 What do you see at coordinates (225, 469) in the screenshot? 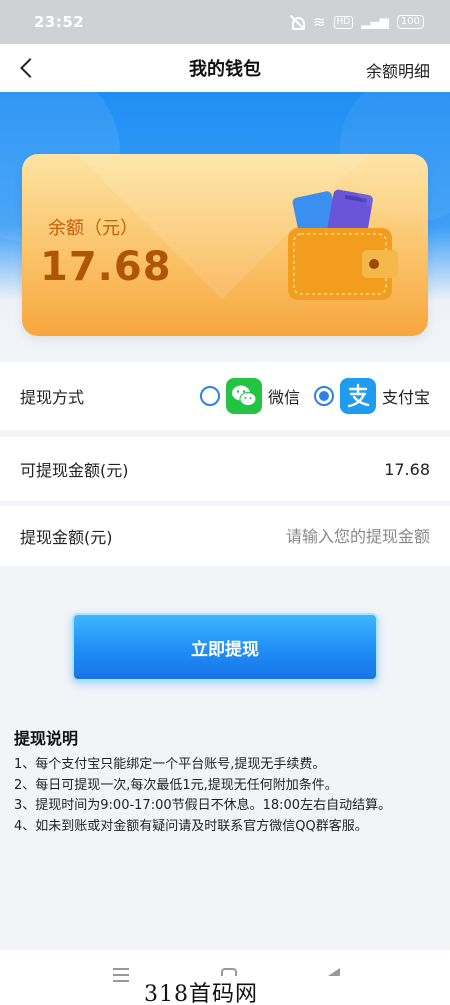
I see `available-amount-row: 可提现金额(元) 17.68` at bounding box center [225, 469].